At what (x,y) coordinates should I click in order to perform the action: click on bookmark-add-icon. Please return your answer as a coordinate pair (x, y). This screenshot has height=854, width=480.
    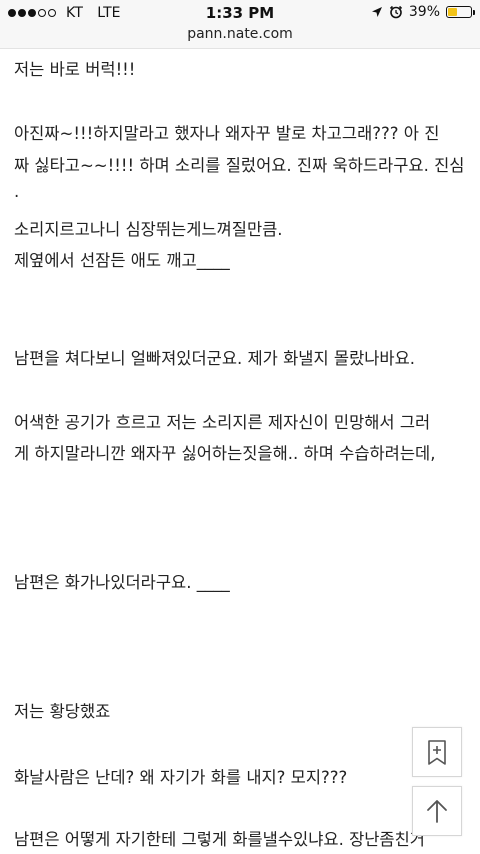
    Looking at the image, I should click on (437, 752).